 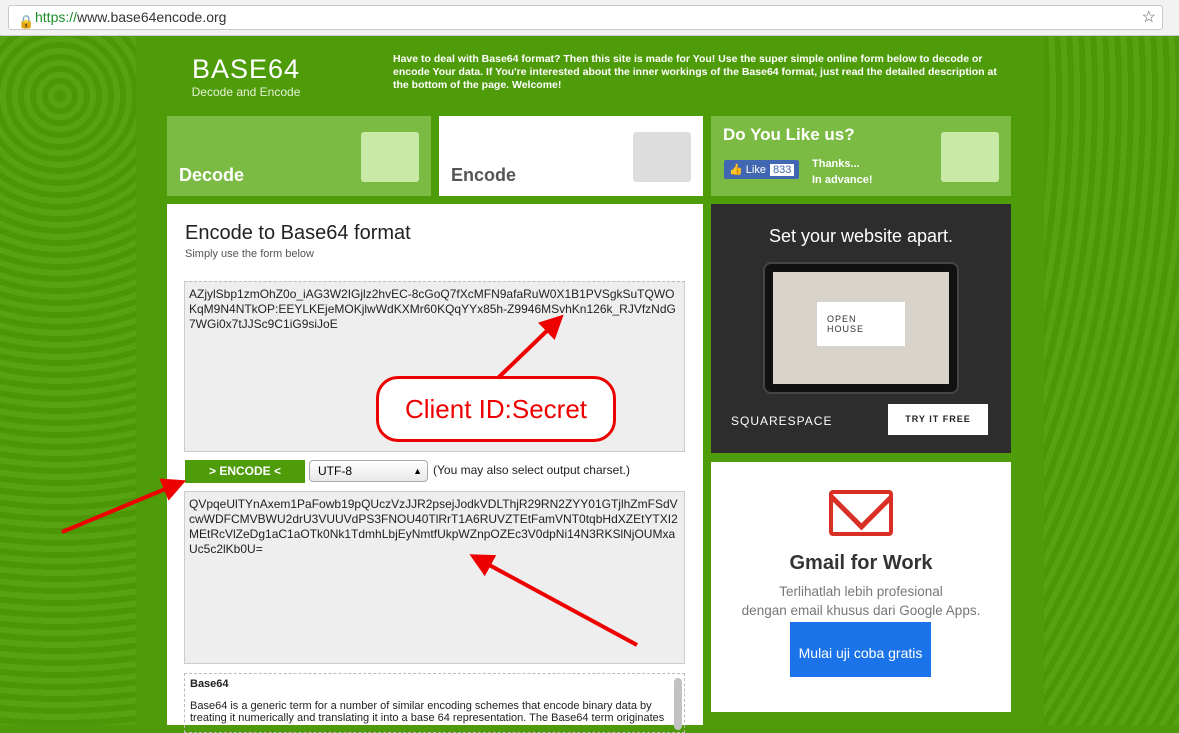 What do you see at coordinates (553, 600) in the screenshot?
I see `arrow-to-output` at bounding box center [553, 600].